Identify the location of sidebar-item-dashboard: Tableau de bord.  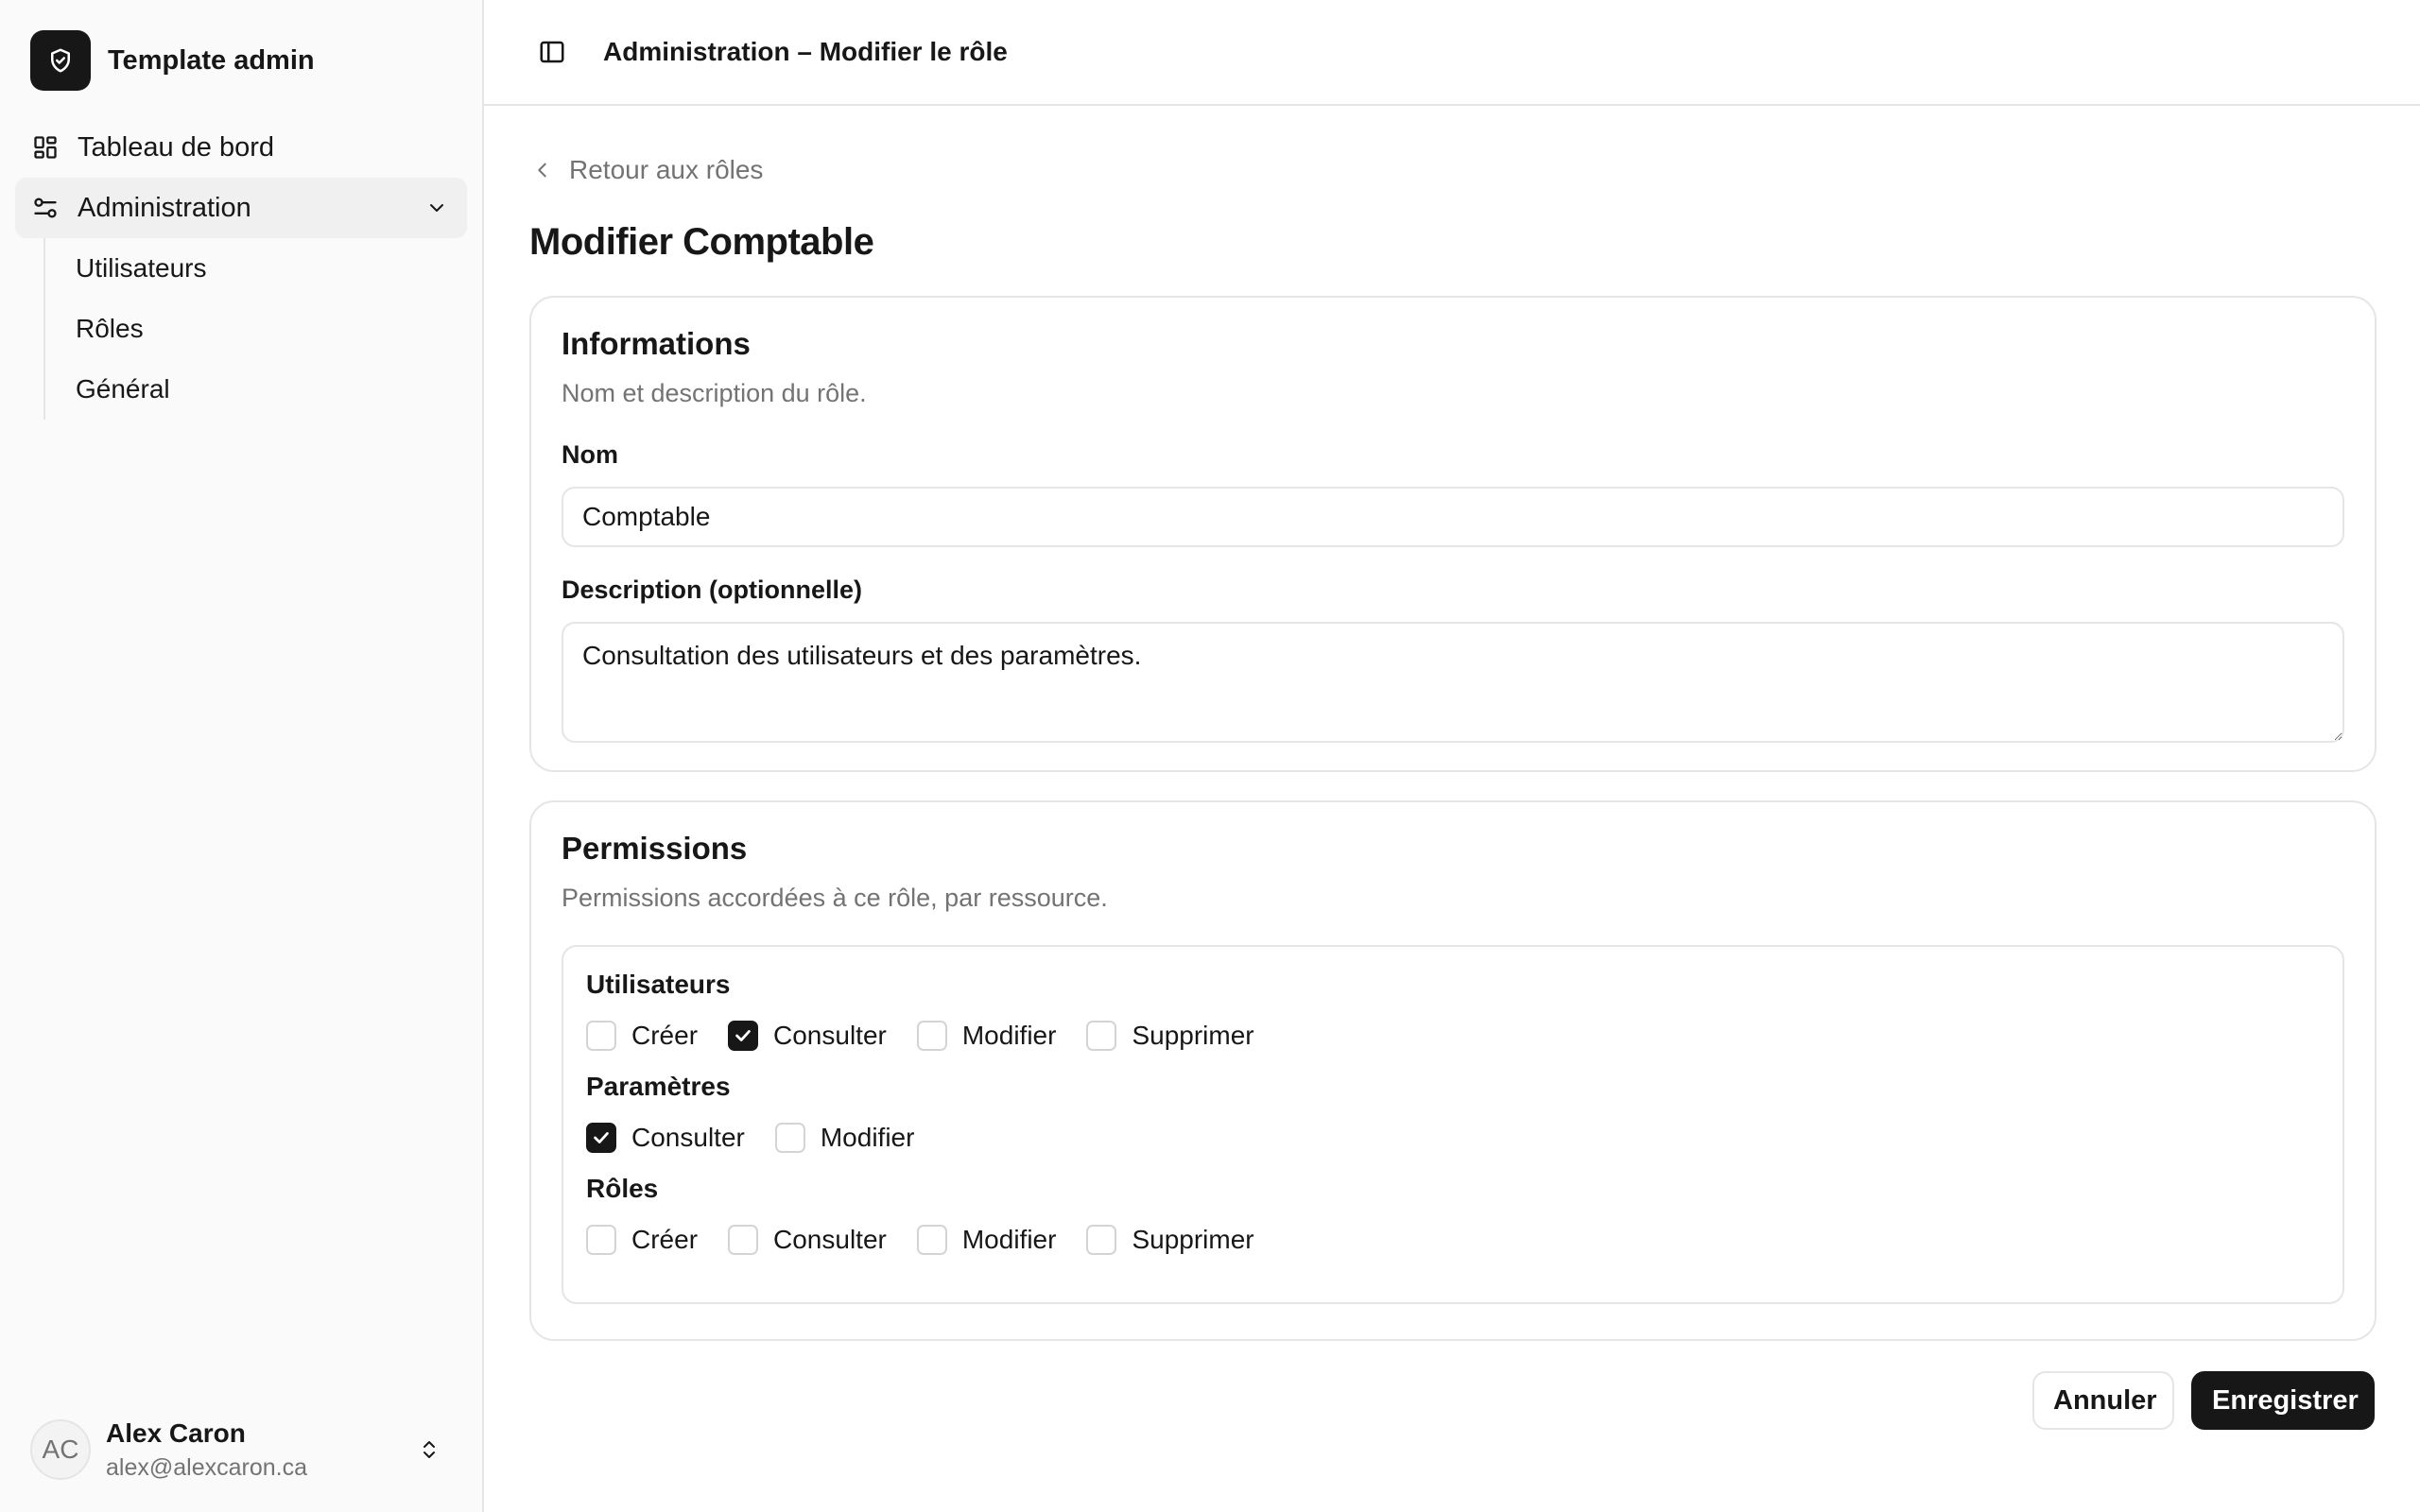
(241, 147).